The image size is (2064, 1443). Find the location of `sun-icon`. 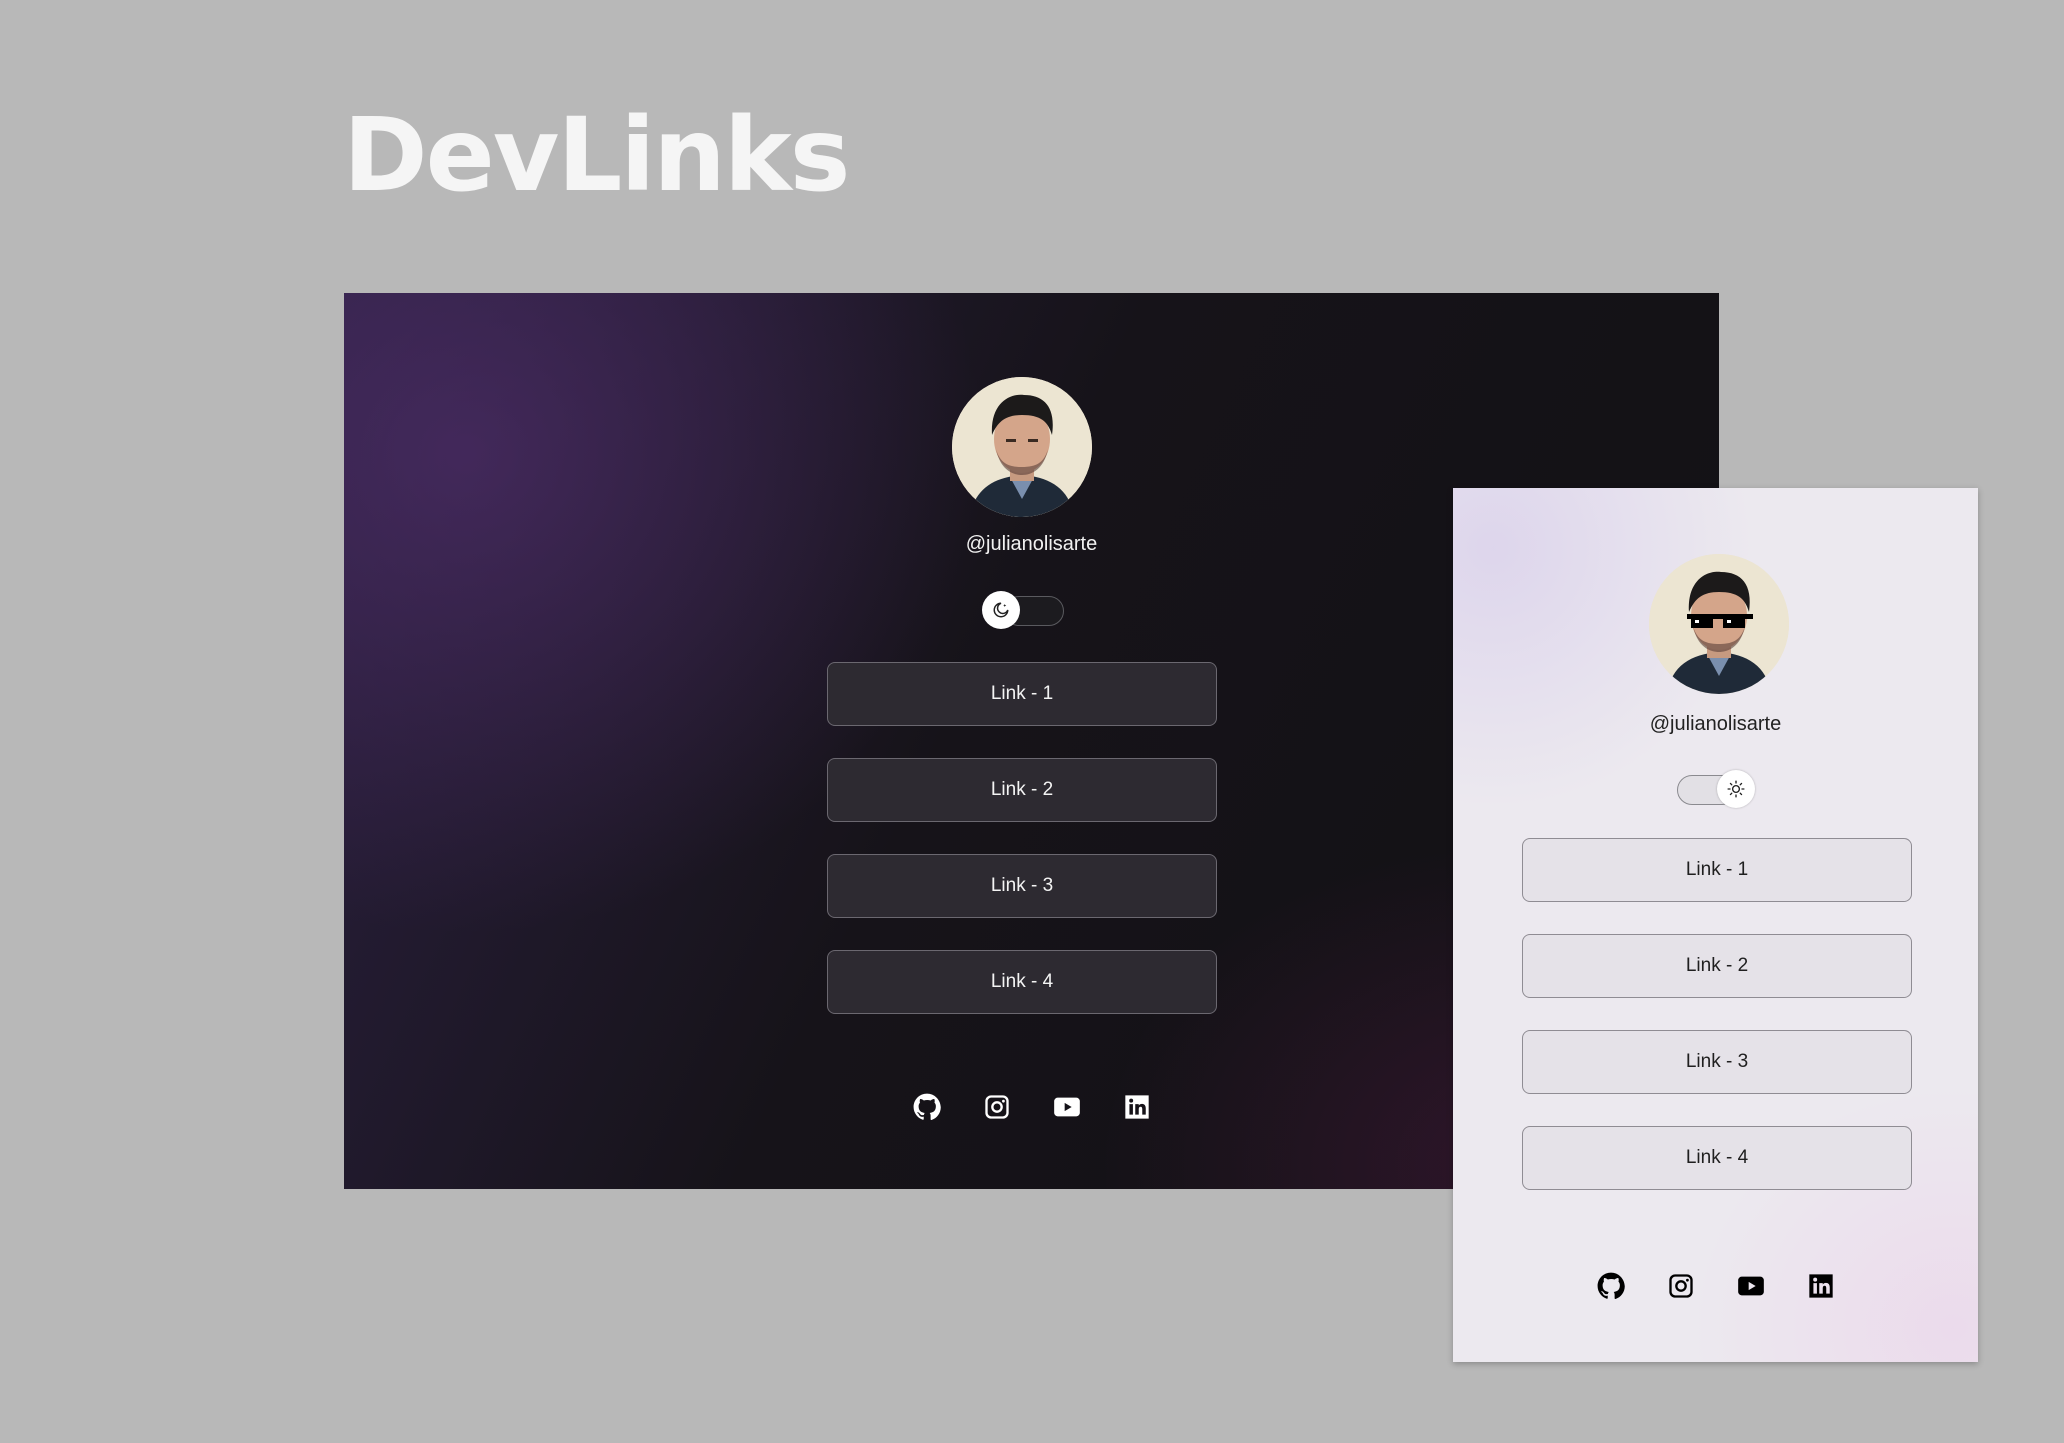

sun-icon is located at coordinates (1736, 789).